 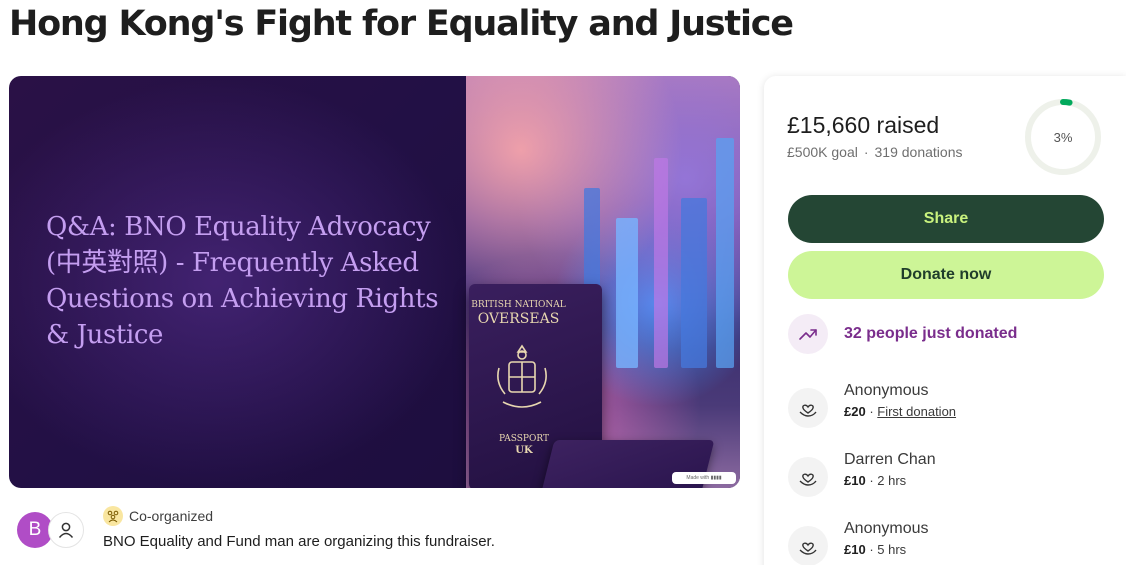 What do you see at coordinates (822, 152) in the screenshot?
I see `goal-amount: £500K goal` at bounding box center [822, 152].